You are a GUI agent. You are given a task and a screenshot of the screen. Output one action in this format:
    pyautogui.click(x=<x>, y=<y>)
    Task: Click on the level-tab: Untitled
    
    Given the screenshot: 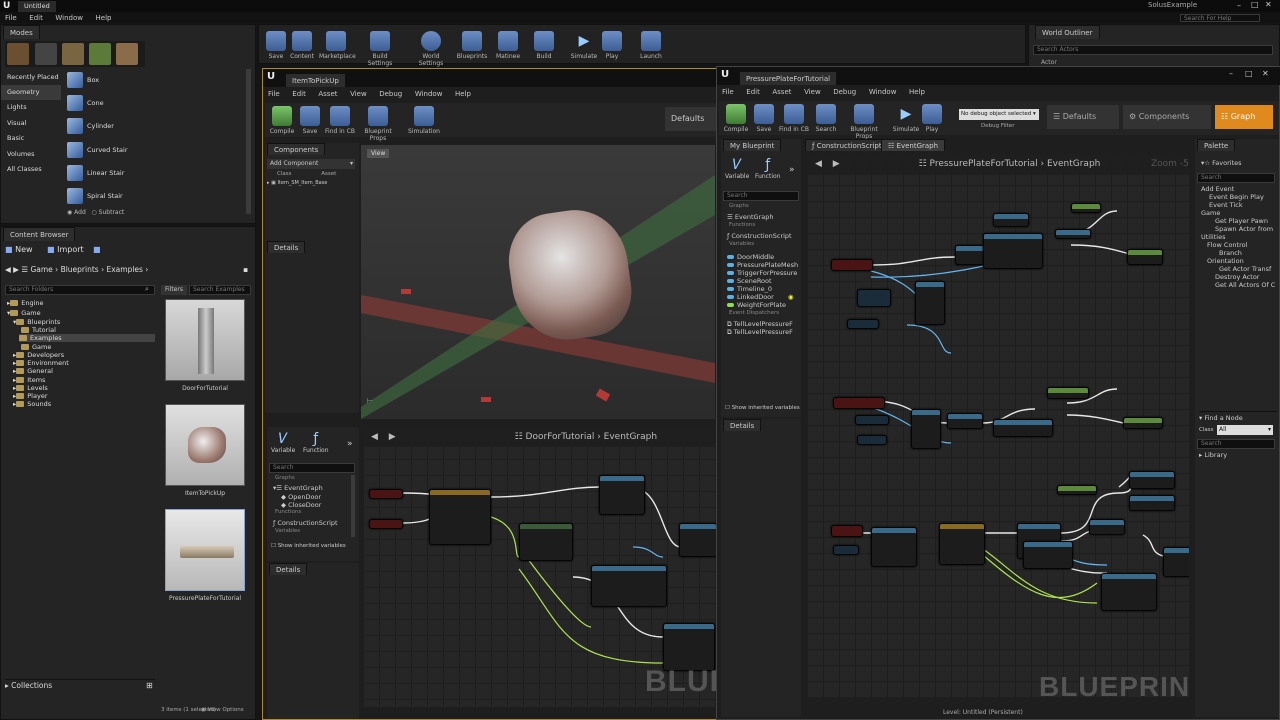 What is the action you would take?
    pyautogui.click(x=37, y=6)
    